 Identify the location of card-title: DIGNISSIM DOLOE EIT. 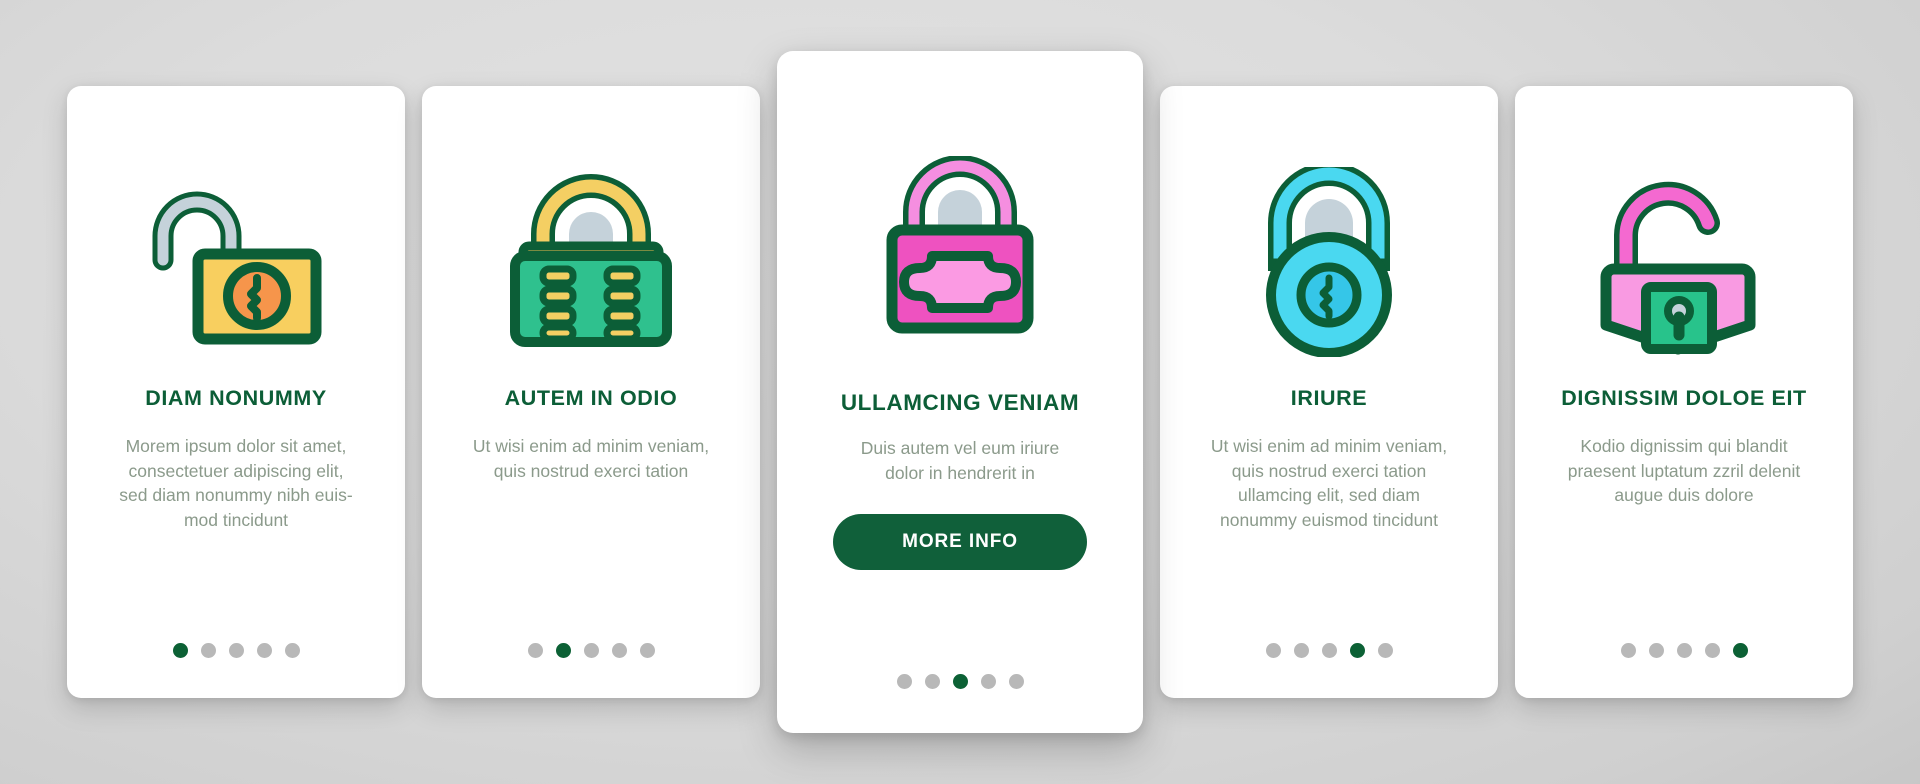
(1684, 398).